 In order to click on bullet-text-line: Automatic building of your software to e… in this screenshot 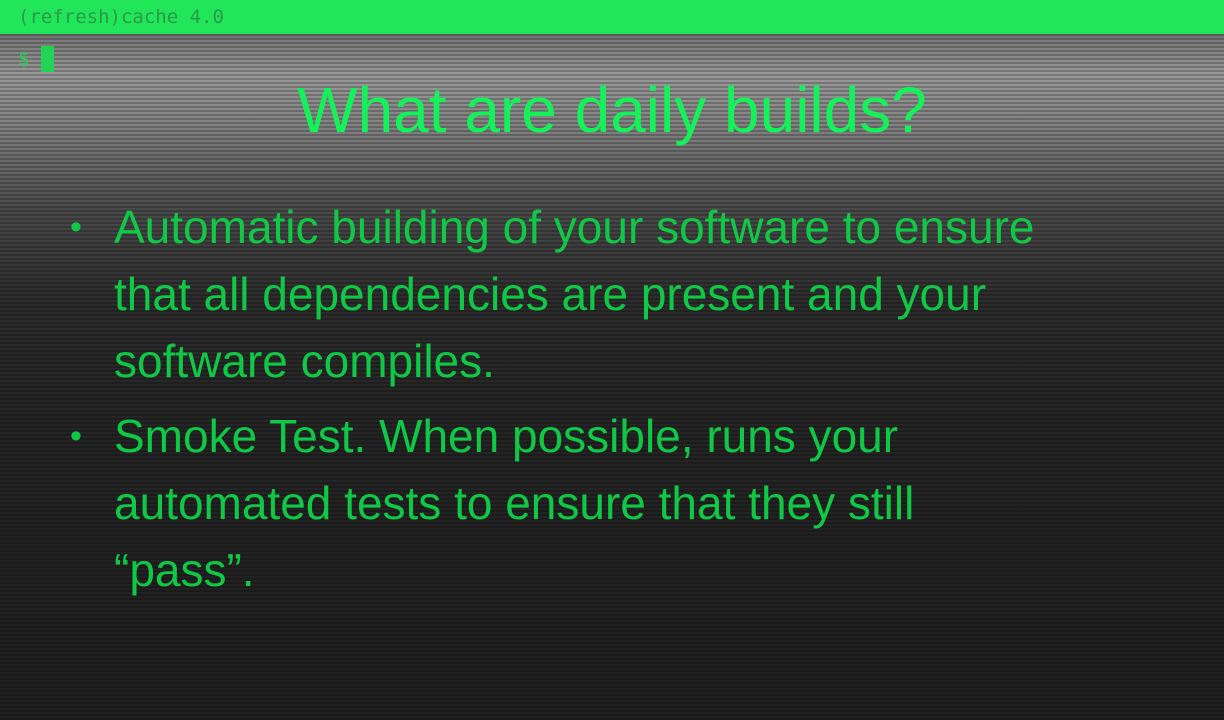, I will do `click(574, 227)`.